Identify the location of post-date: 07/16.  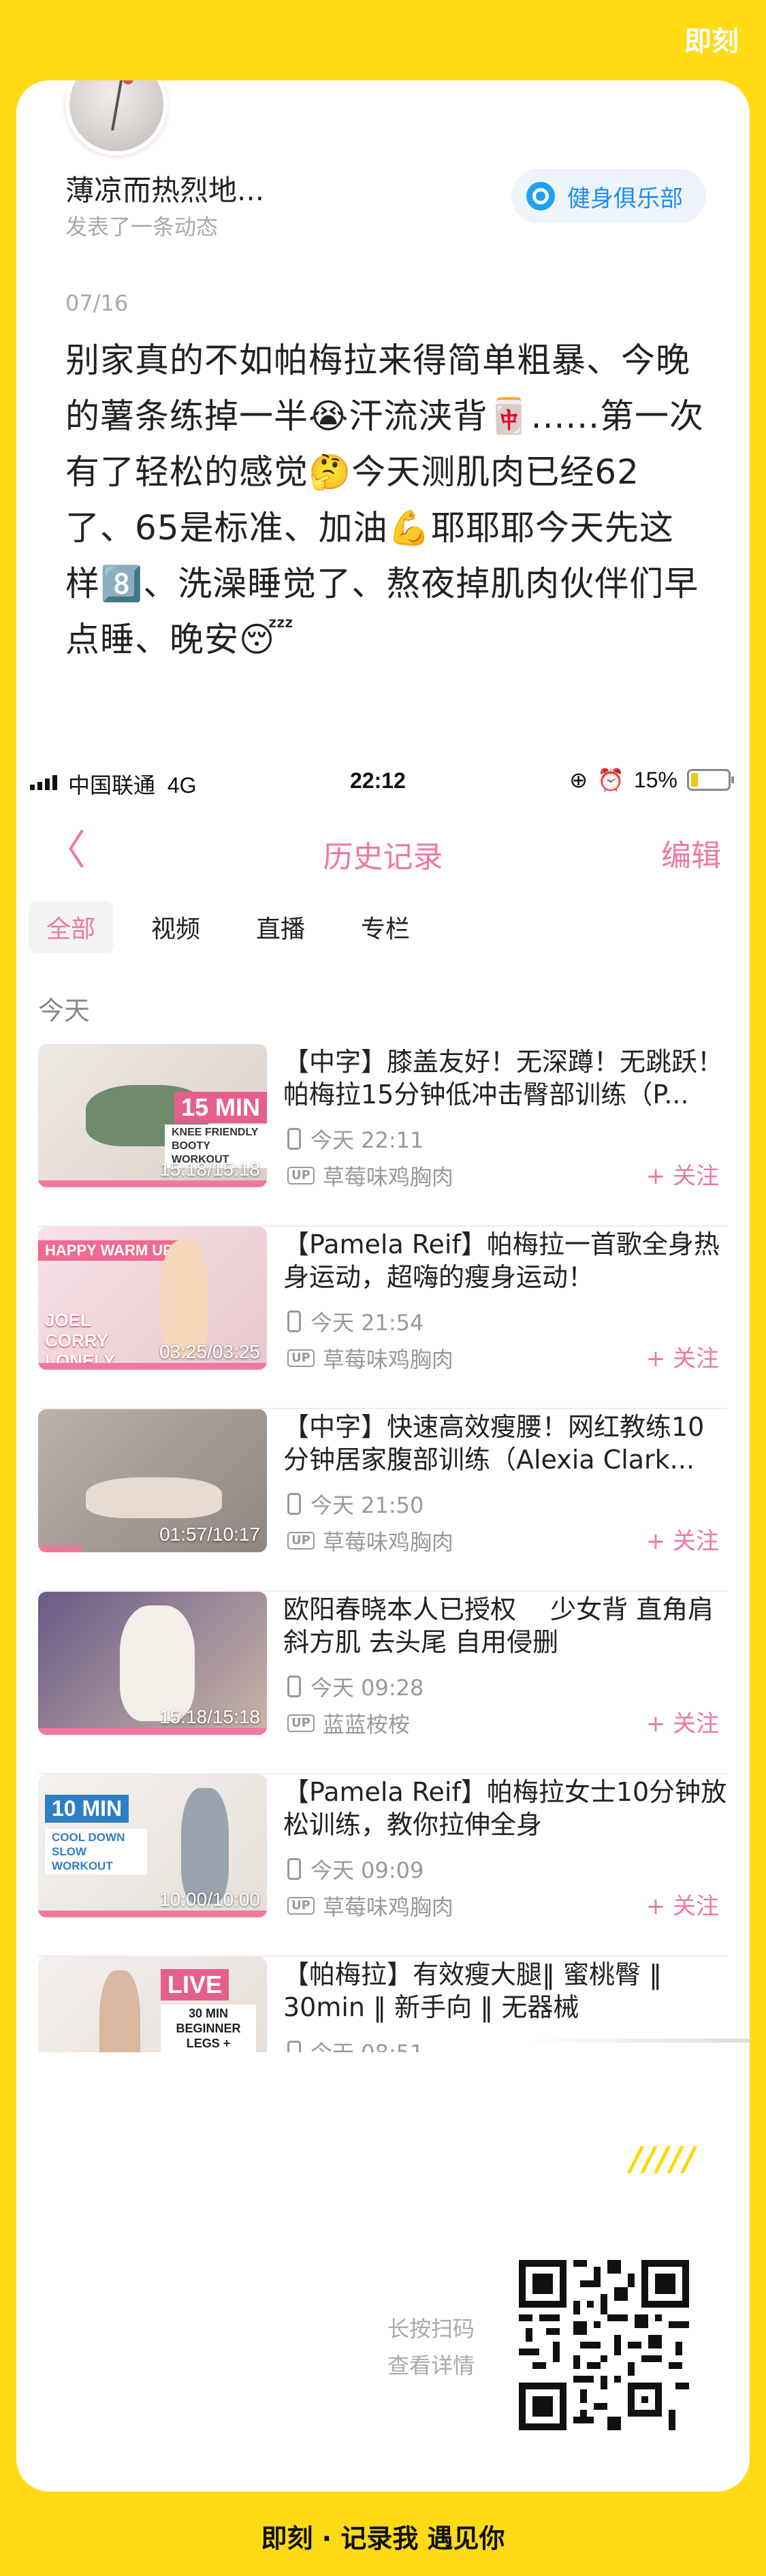
(97, 303).